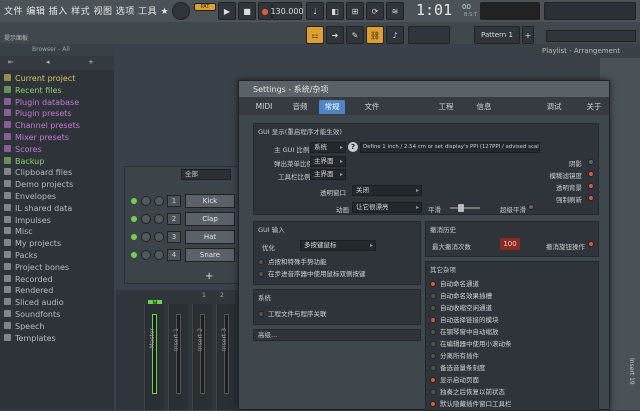 This screenshot has width=640, height=411. Describe the element at coordinates (91, 62) in the screenshot. I see `browse-add-icon: +` at that location.